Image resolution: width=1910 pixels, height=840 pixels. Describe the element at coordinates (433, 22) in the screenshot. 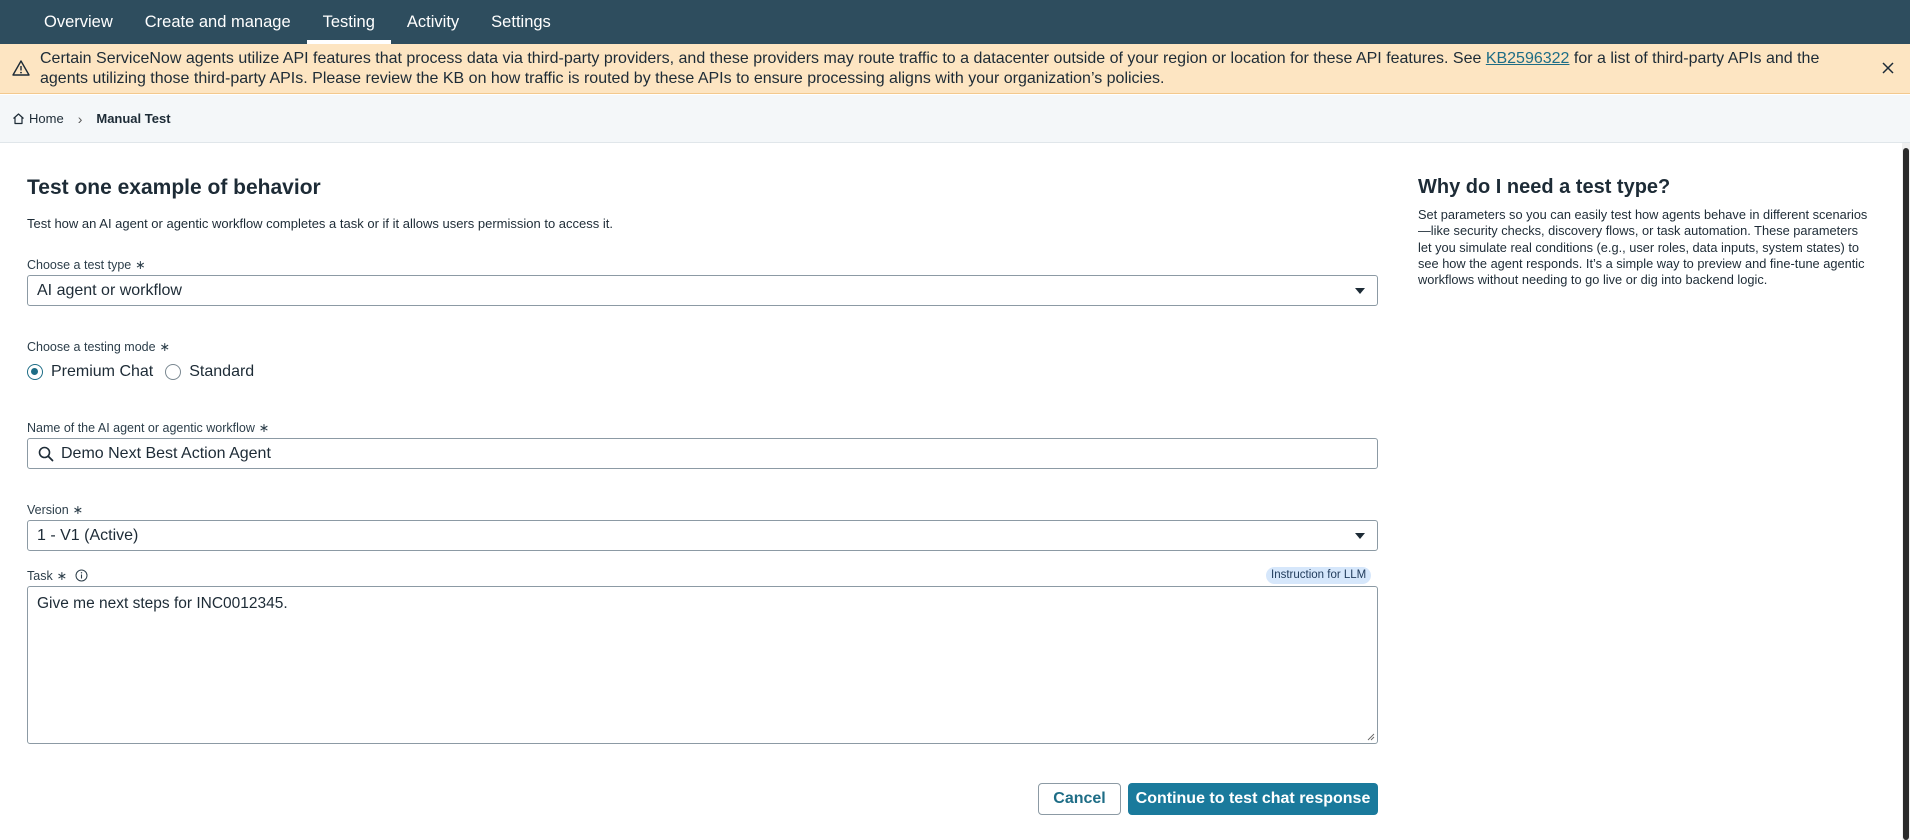

I see `tab-activity: Activity` at that location.